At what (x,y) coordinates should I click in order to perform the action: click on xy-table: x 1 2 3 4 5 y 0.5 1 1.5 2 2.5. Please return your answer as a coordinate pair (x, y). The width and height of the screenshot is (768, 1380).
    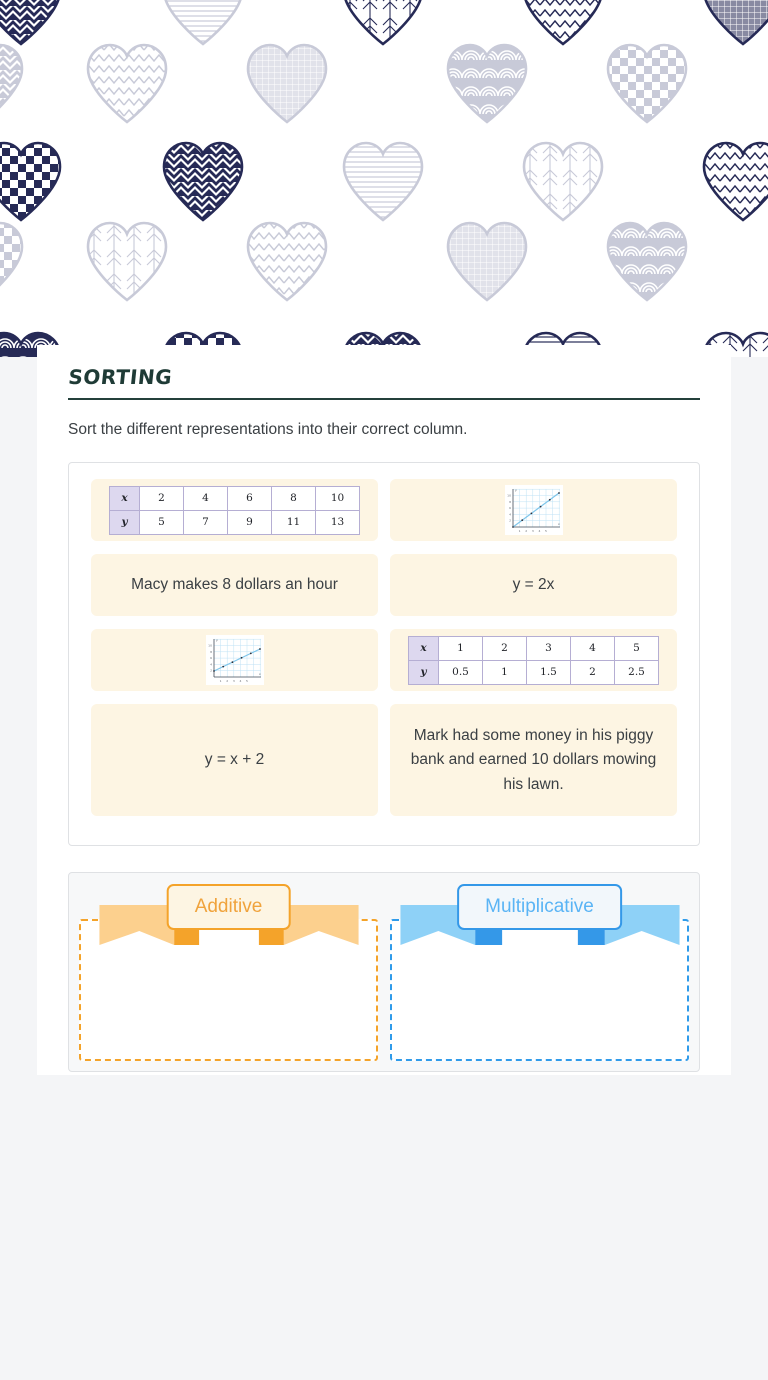
    Looking at the image, I should click on (533, 660).